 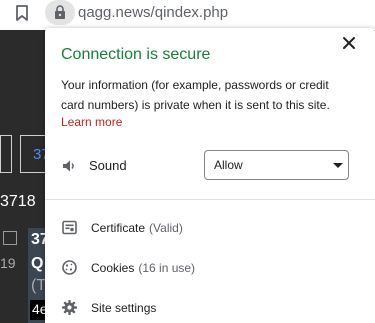 I want to click on sound-permission-row: Sound Allow, so click(x=210, y=166).